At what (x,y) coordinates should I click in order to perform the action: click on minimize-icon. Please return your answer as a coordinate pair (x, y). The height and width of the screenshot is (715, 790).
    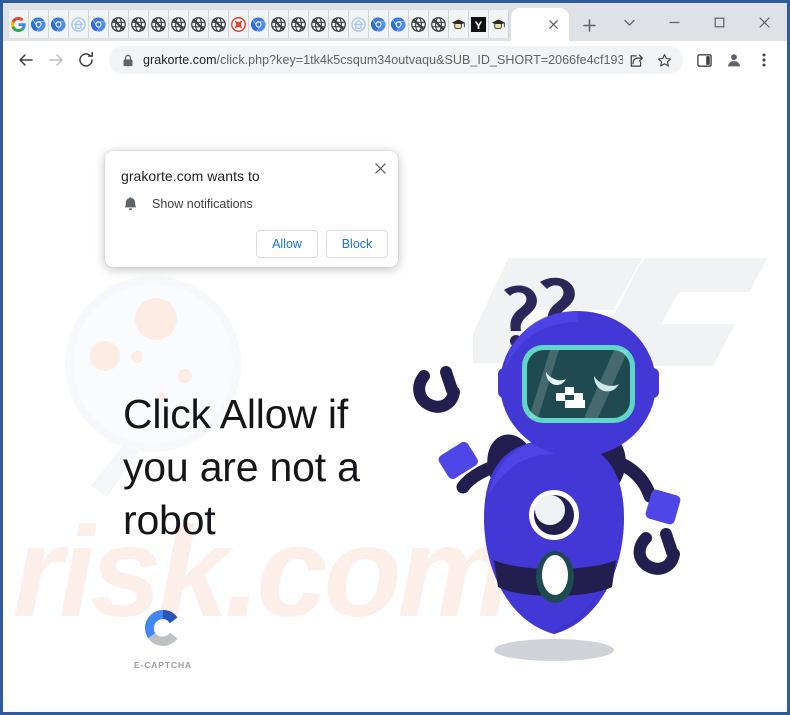
    Looking at the image, I should click on (674, 22).